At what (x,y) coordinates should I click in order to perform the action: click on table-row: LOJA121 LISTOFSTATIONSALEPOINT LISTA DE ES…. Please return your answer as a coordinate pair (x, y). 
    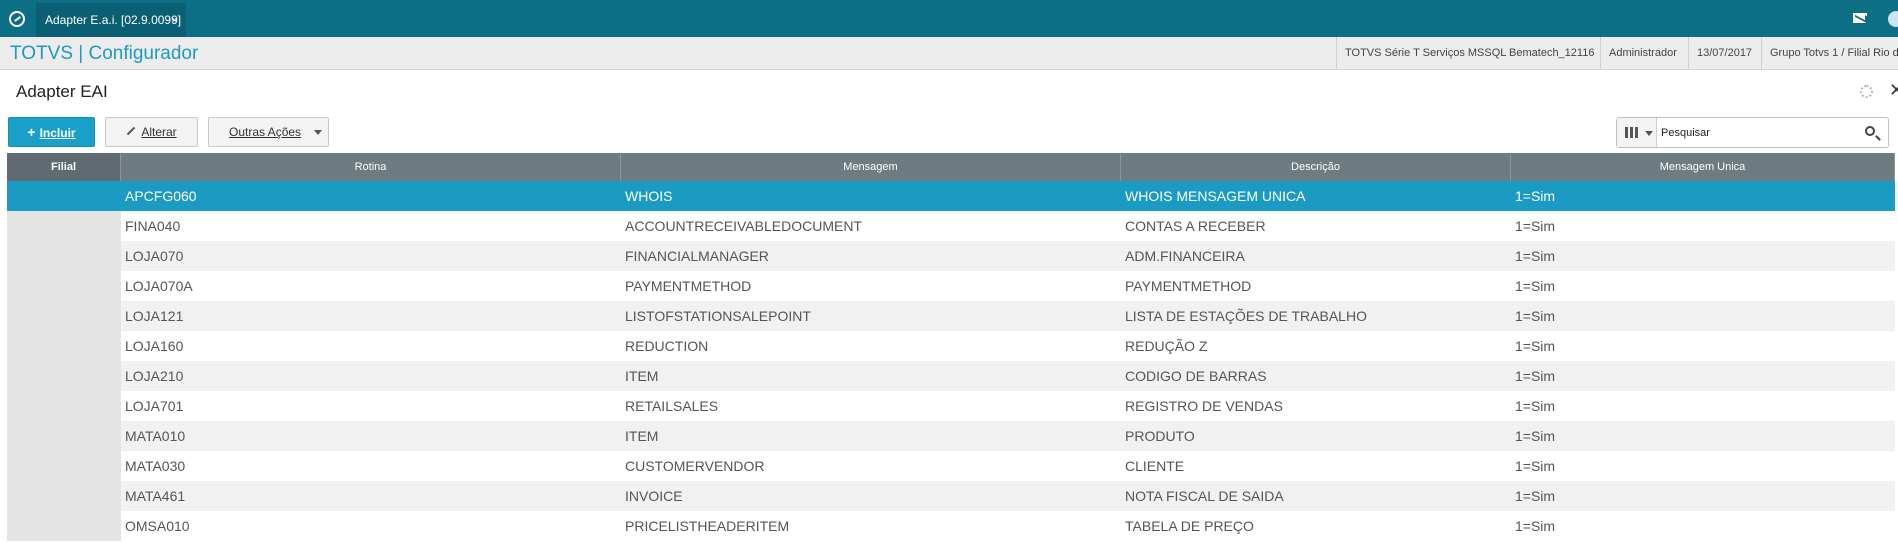
    Looking at the image, I should click on (951, 316).